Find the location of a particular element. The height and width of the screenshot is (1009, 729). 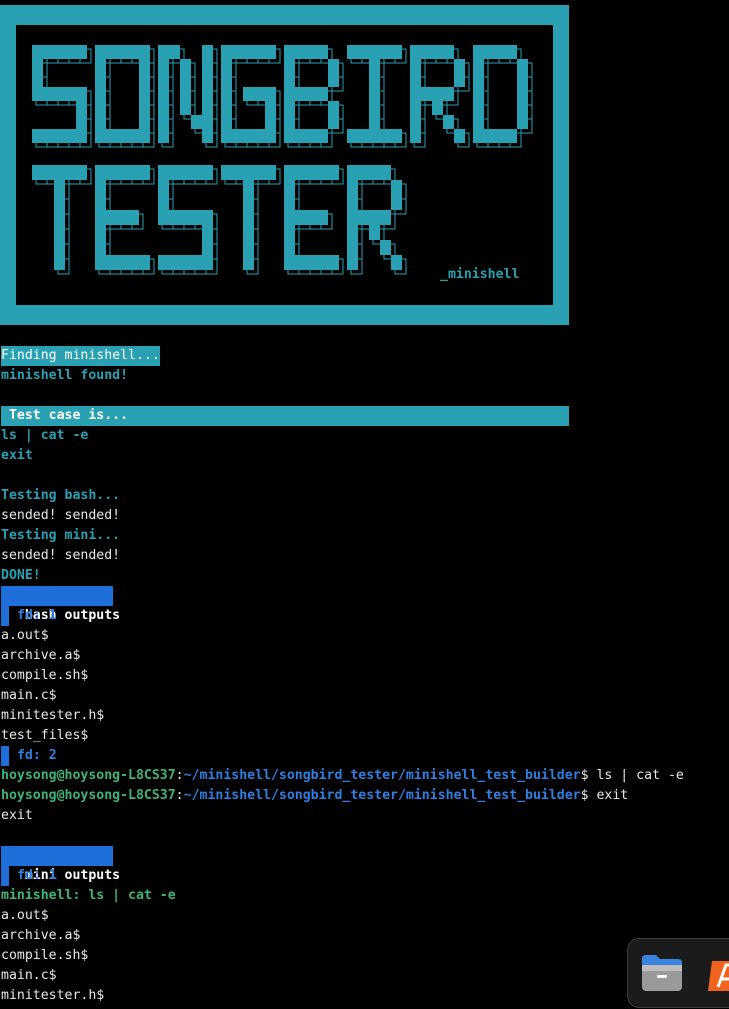

app-store-icon is located at coordinates (717, 973).